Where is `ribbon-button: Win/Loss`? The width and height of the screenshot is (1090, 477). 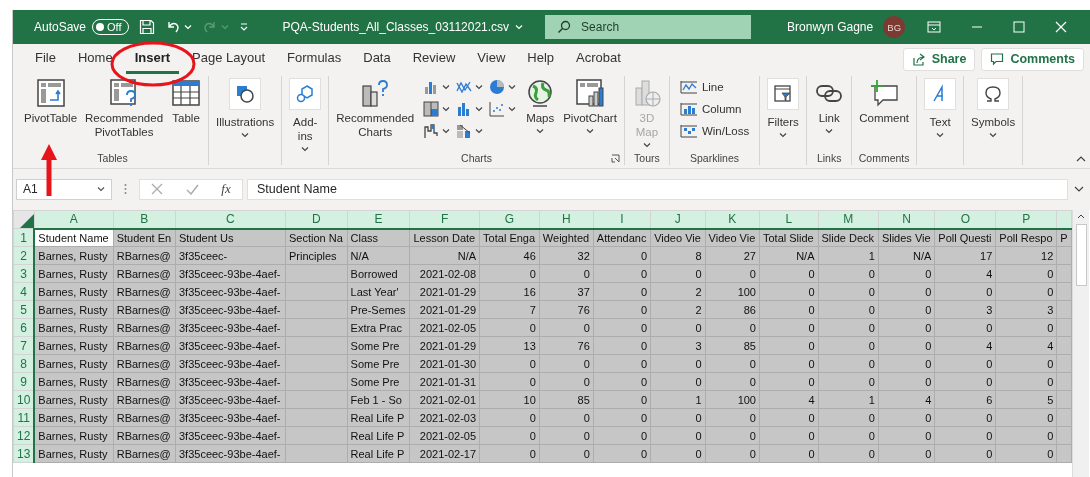
ribbon-button: Win/Loss is located at coordinates (714, 131).